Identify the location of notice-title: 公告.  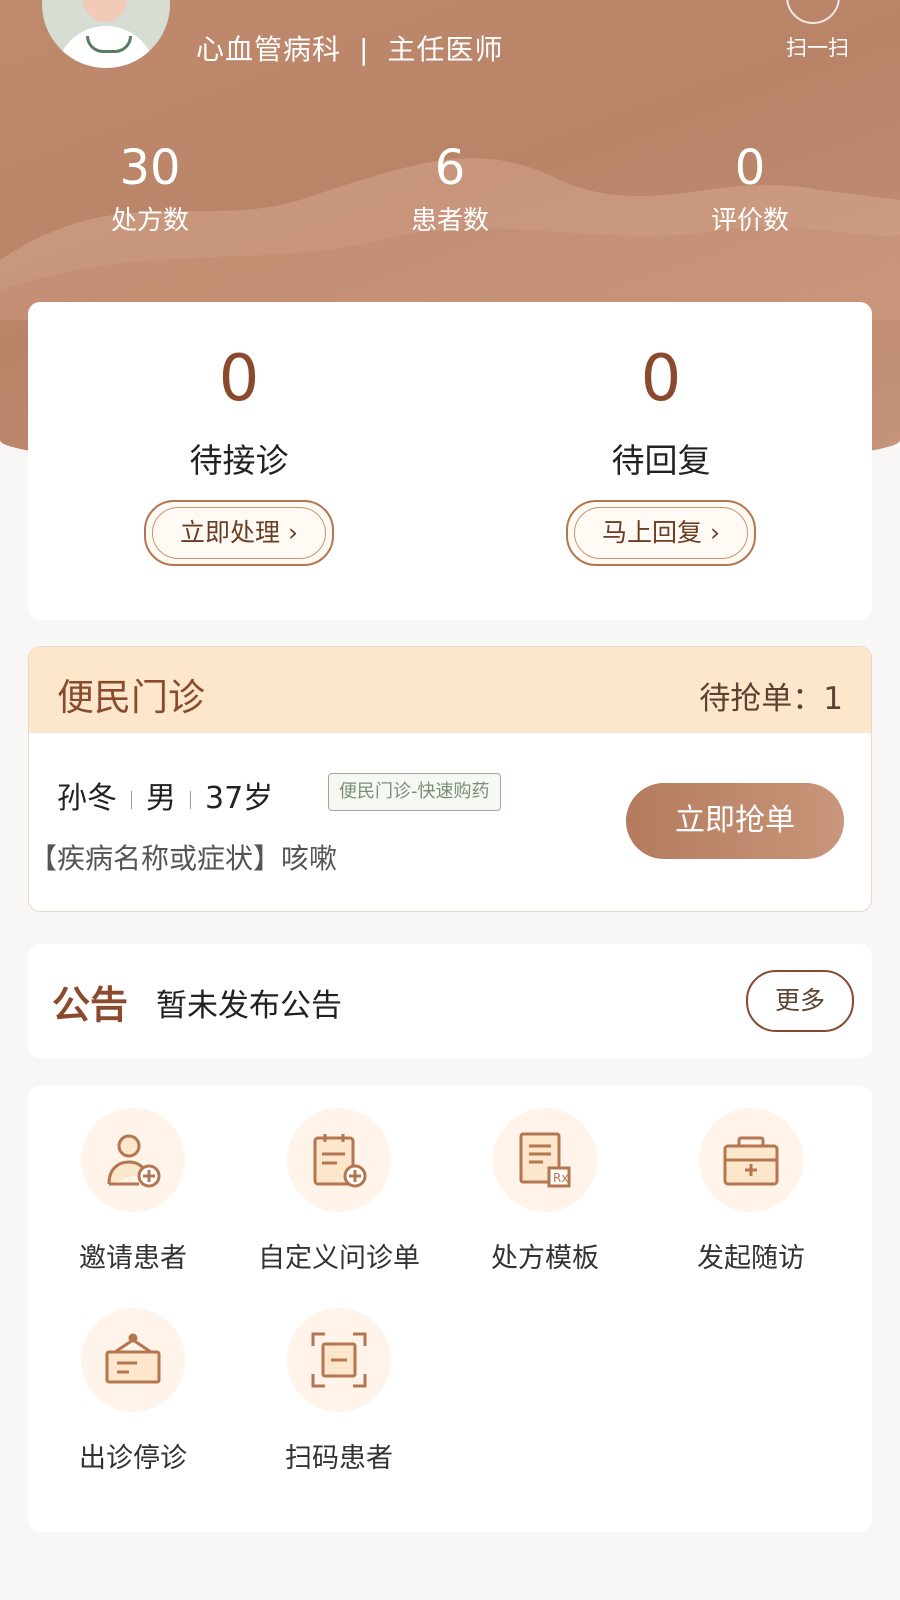
(90, 1004).